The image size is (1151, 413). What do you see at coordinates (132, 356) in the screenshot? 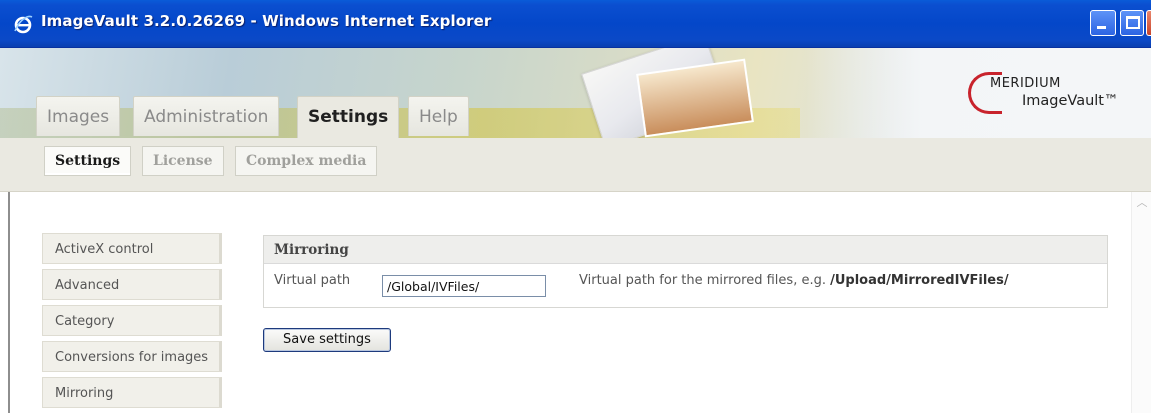
I see `sidebar-item-conversions-for-images: Conversions for images` at bounding box center [132, 356].